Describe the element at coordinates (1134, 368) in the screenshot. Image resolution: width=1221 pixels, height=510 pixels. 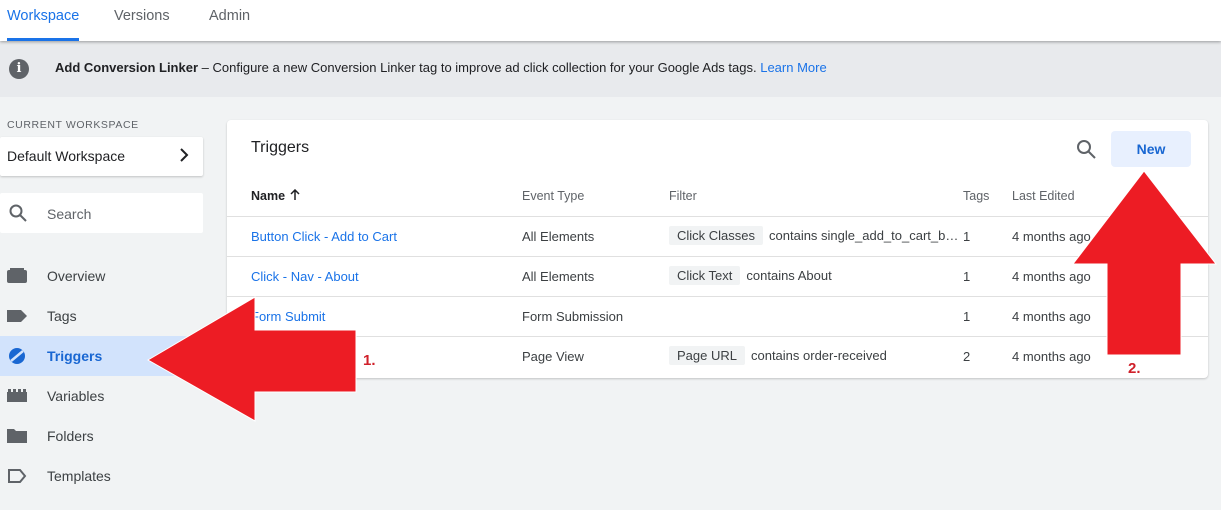
I see `annotation-label-2: 2.` at that location.